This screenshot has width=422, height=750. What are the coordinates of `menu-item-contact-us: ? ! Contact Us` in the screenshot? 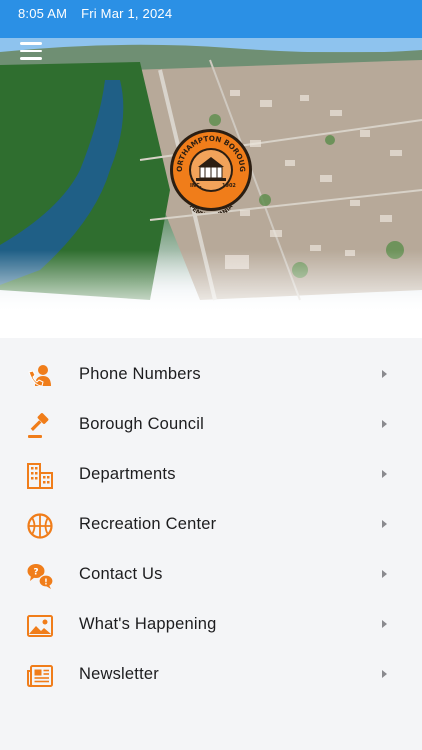 It's located at (211, 575).